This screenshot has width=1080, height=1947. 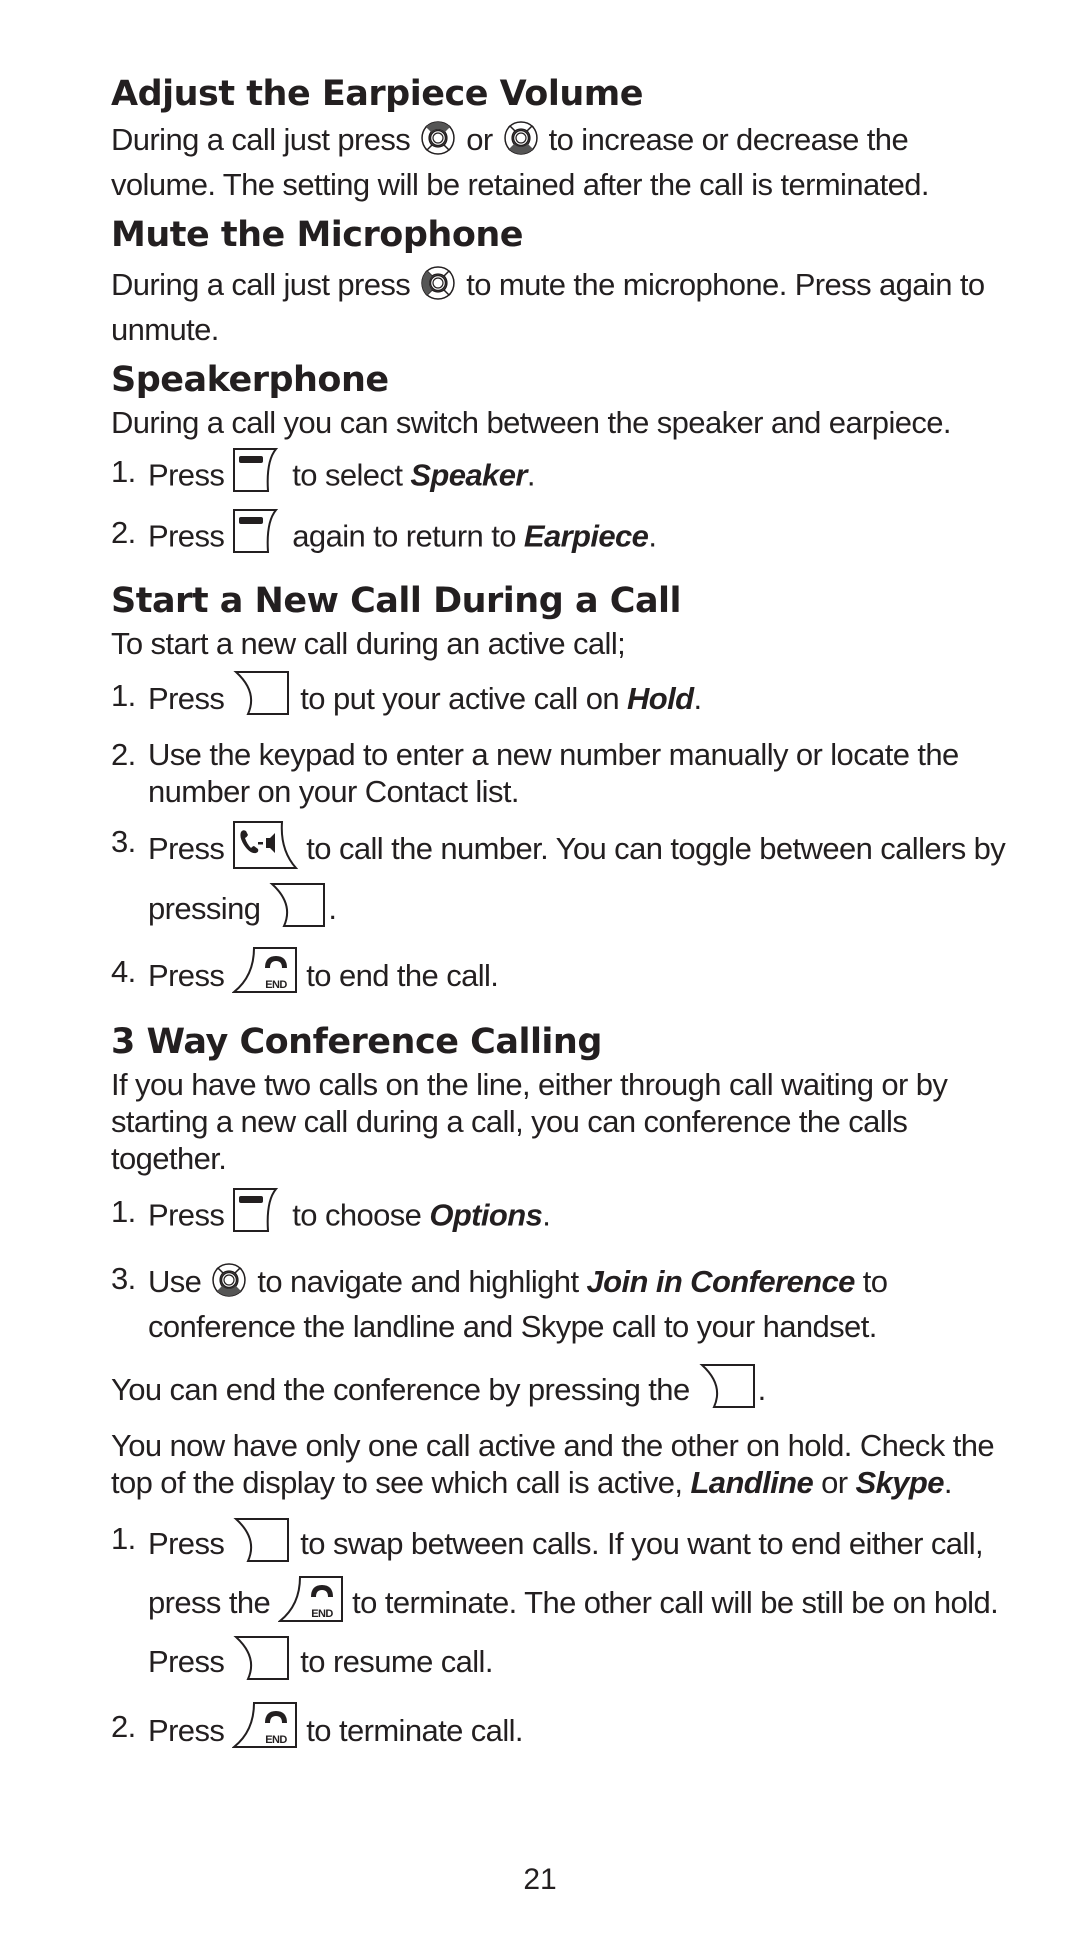 I want to click on page-number: 21, so click(x=540, y=1879).